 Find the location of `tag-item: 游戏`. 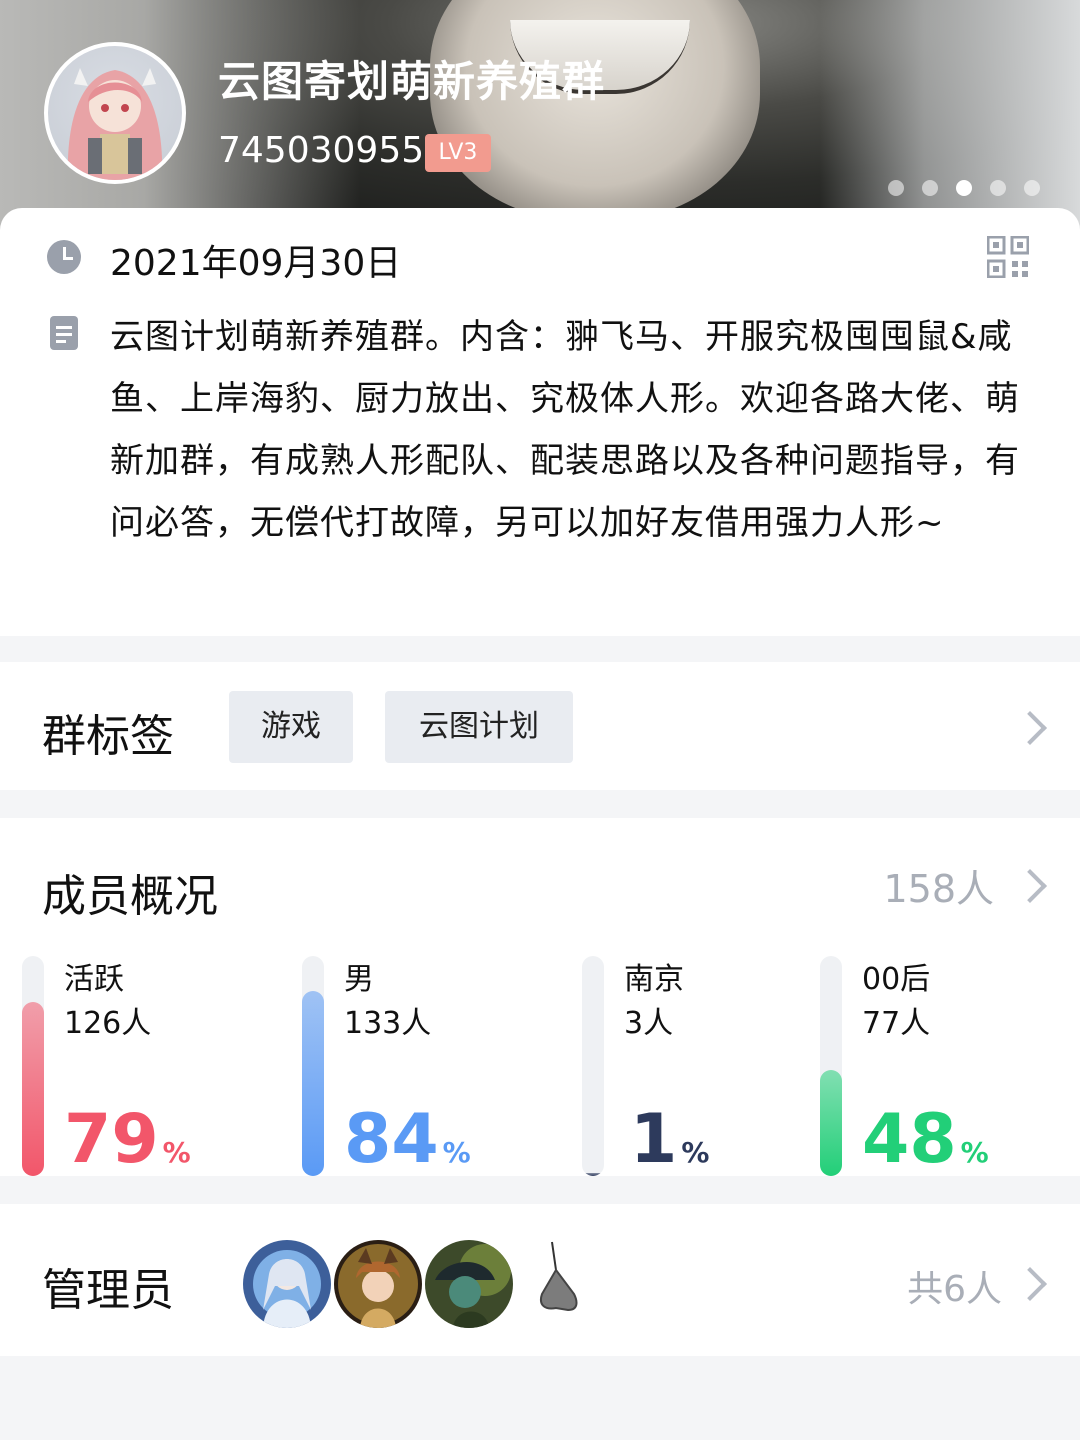

tag-item: 游戏 is located at coordinates (291, 727).